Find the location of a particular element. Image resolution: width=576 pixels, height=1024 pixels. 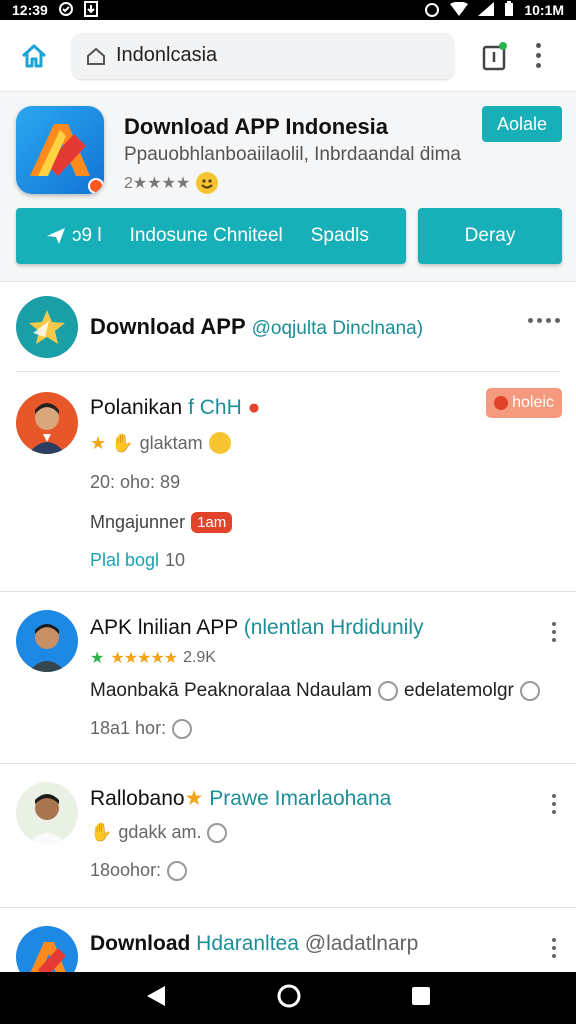

post-link: Plal bogl 10 is located at coordinates (137, 560).